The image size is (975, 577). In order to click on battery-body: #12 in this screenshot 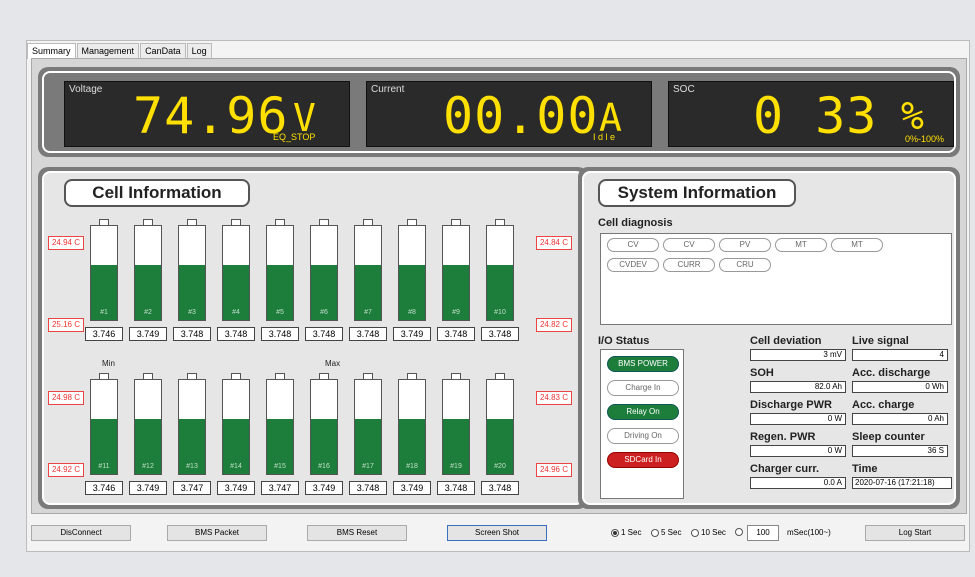, I will do `click(148, 427)`.